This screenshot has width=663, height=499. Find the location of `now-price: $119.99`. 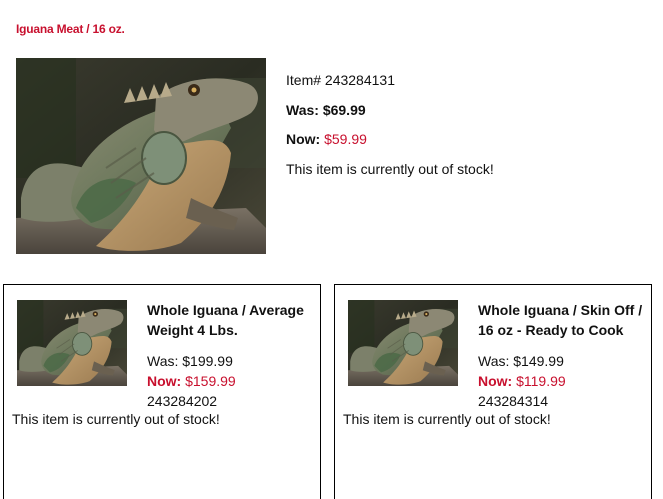

now-price: $119.99 is located at coordinates (541, 381).